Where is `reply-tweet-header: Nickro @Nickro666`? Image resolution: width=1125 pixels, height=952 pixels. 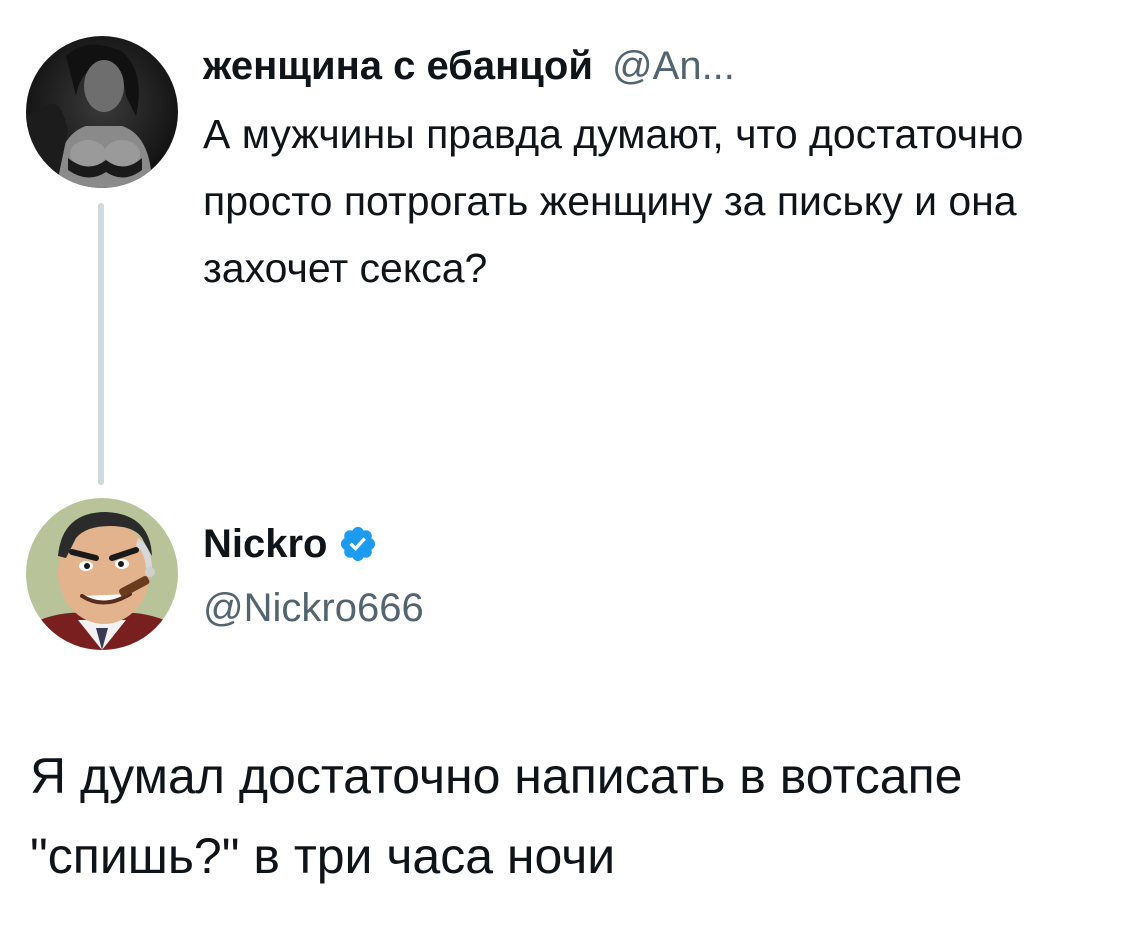
reply-tweet-header: Nickro @Nickro666 is located at coordinates (313, 576).